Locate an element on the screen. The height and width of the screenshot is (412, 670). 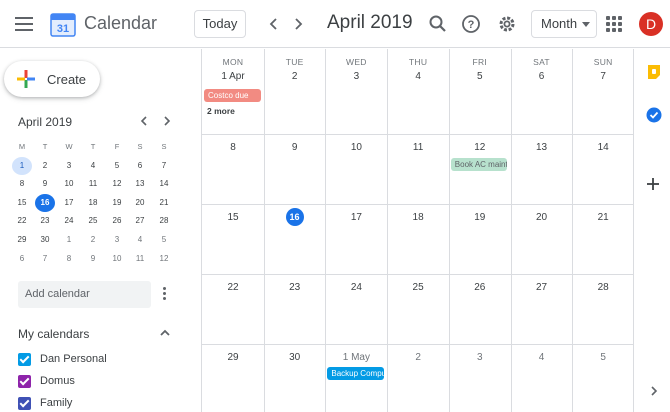
day-number: 11 is located at coordinates (418, 147).